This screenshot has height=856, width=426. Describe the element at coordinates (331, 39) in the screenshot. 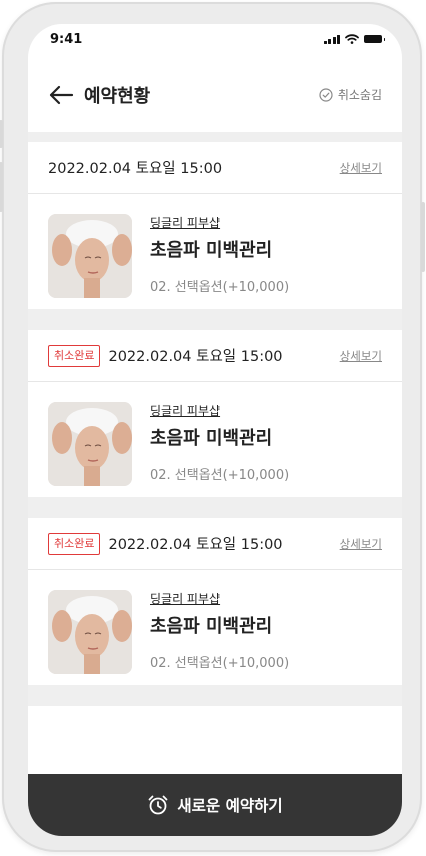

I see `signal-icon` at that location.